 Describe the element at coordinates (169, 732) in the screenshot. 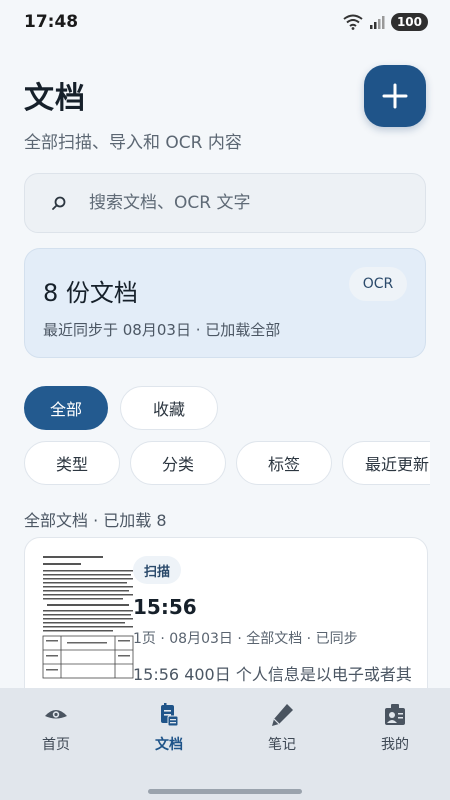

I see `nav-item-documents: 文档` at that location.